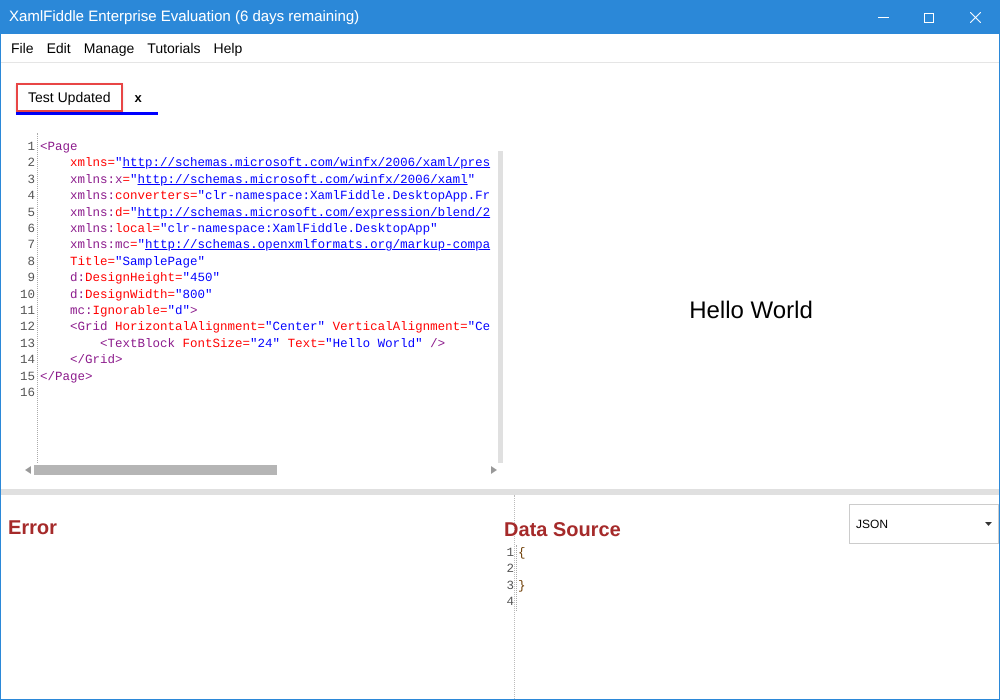 This screenshot has height=700, width=1000. I want to click on code-line: d:DesignWidth="800", so click(141, 295).